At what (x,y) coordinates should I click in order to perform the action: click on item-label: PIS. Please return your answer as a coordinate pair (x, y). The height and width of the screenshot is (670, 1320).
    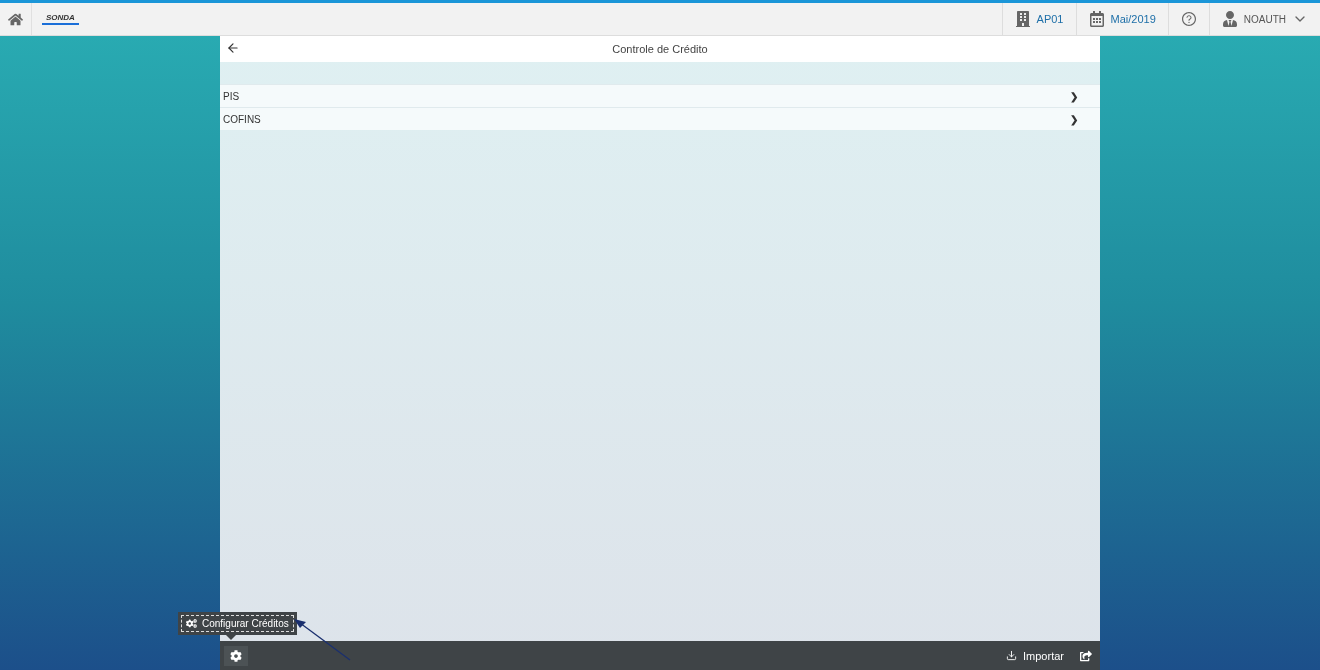
    Looking at the image, I should click on (231, 96).